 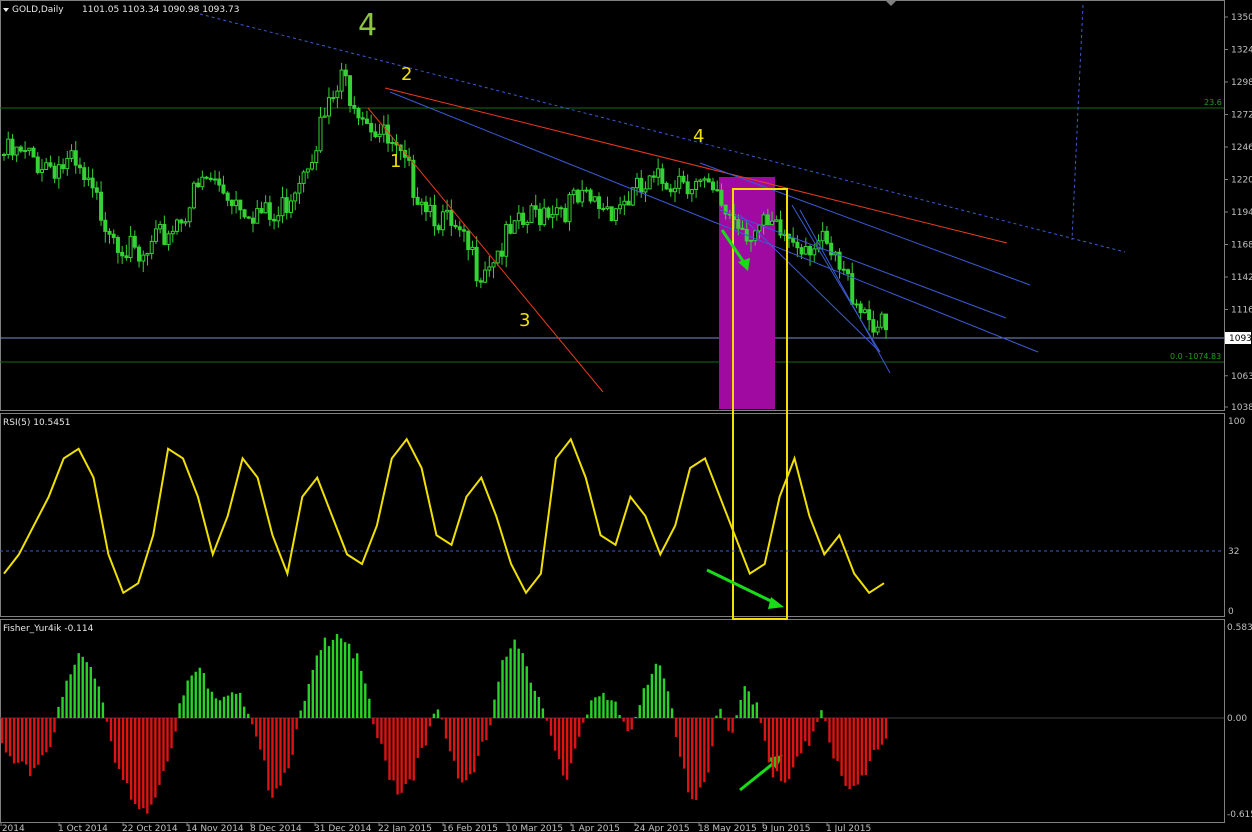 I want to click on date-tick-label: 31 Dec 2014, so click(x=343, y=828).